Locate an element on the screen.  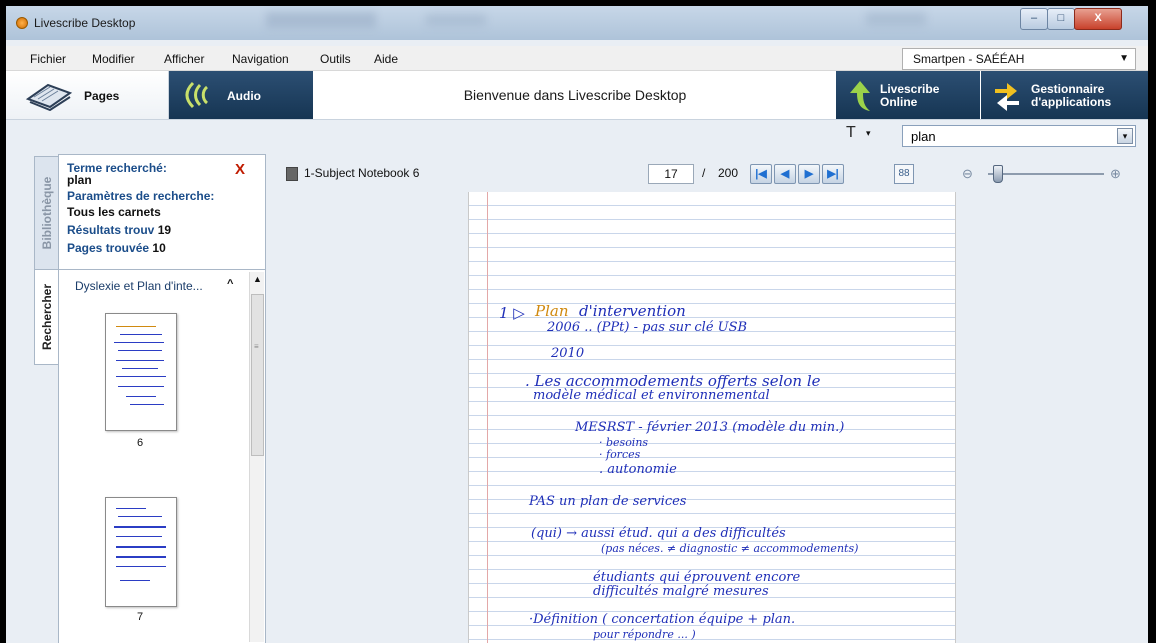
thumbnail-page-number: 6 is located at coordinates (140, 443).